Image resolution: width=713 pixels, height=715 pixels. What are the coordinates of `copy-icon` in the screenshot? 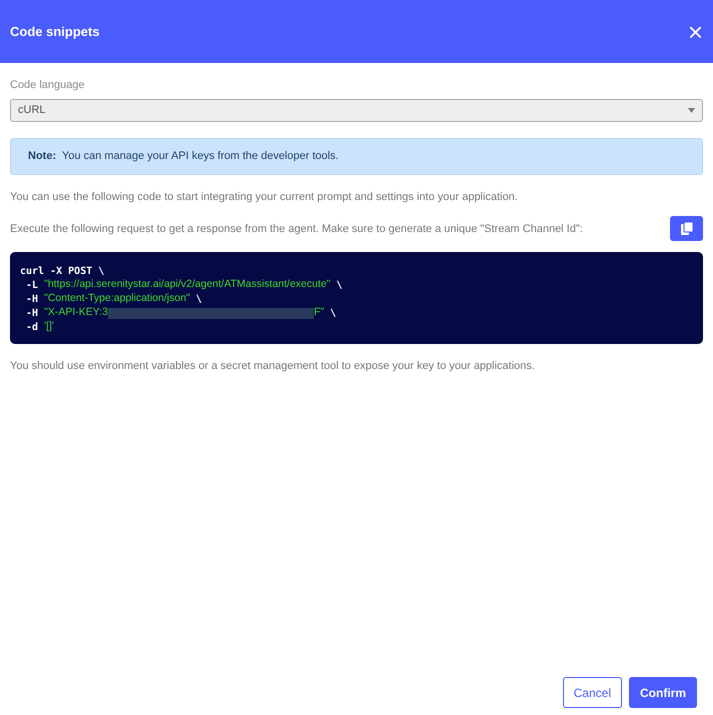 It's located at (686, 228).